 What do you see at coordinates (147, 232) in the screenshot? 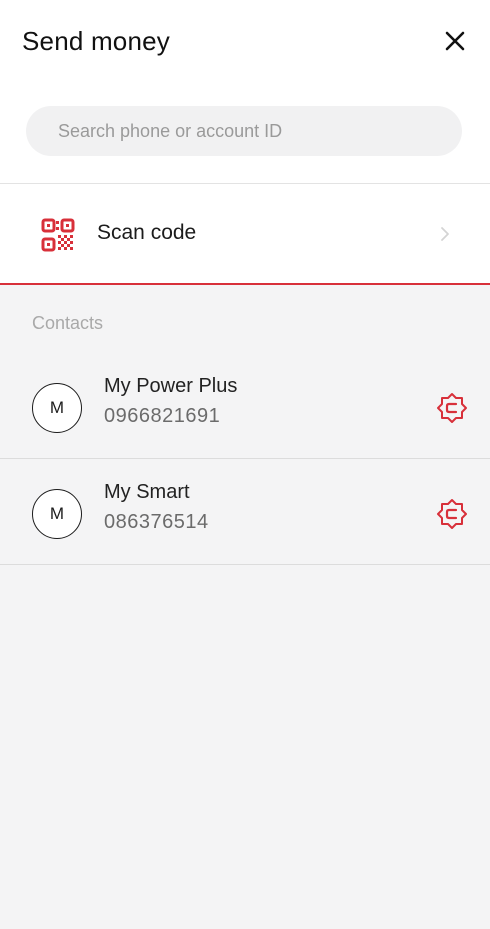
I see `scan-code-label: Scan code` at bounding box center [147, 232].